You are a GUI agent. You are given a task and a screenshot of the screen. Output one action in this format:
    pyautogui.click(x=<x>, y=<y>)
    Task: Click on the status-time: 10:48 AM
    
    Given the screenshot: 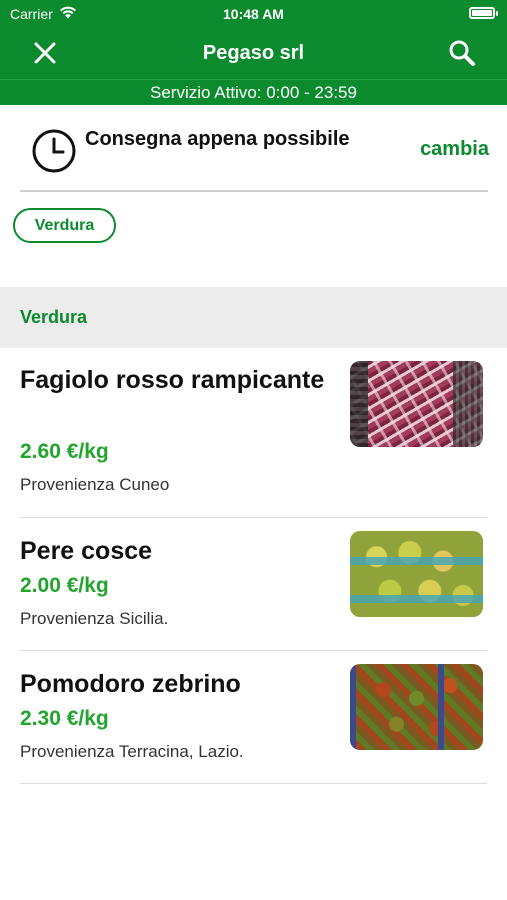 What is the action you would take?
    pyautogui.click(x=253, y=14)
    